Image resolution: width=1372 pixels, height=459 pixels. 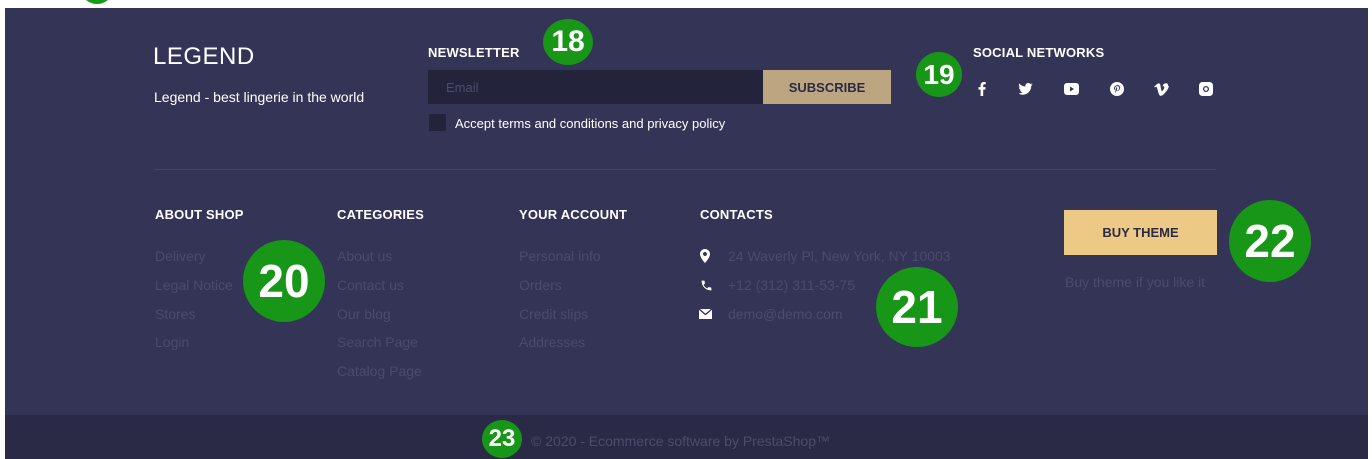 I want to click on footer-divider, so click(x=685, y=169).